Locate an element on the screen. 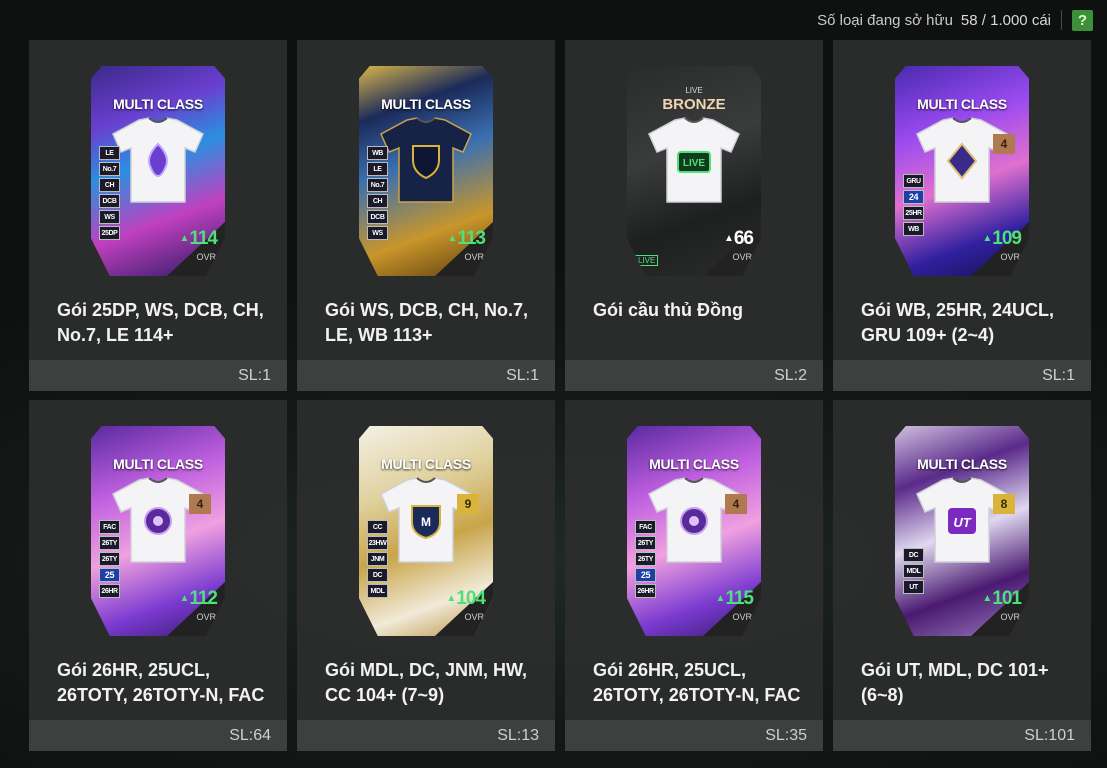  svg-text: LIVE is located at coordinates (694, 163).